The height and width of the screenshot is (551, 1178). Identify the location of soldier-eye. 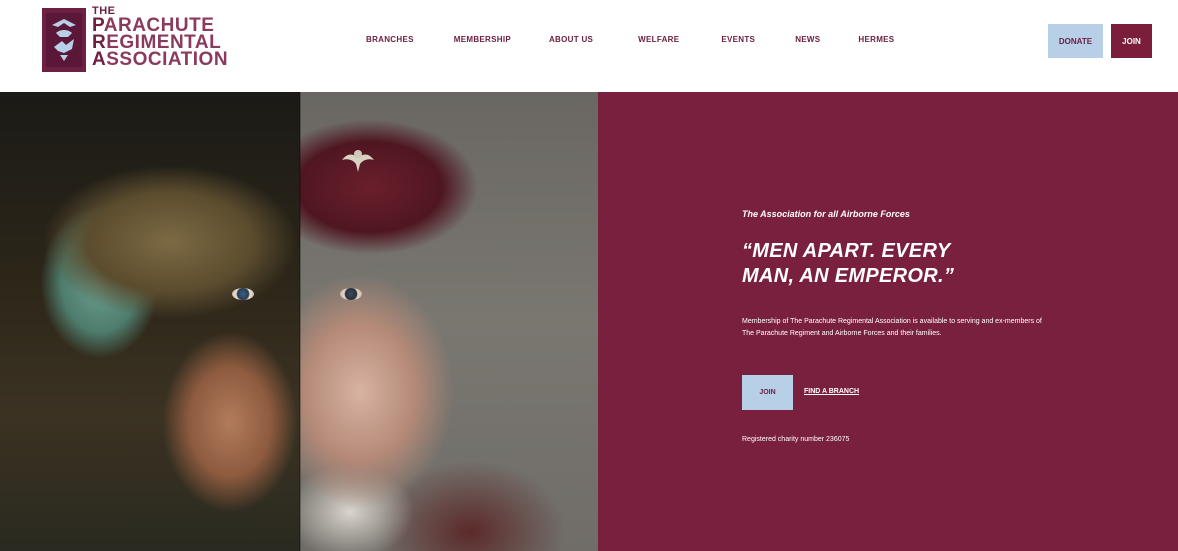
(243, 294).